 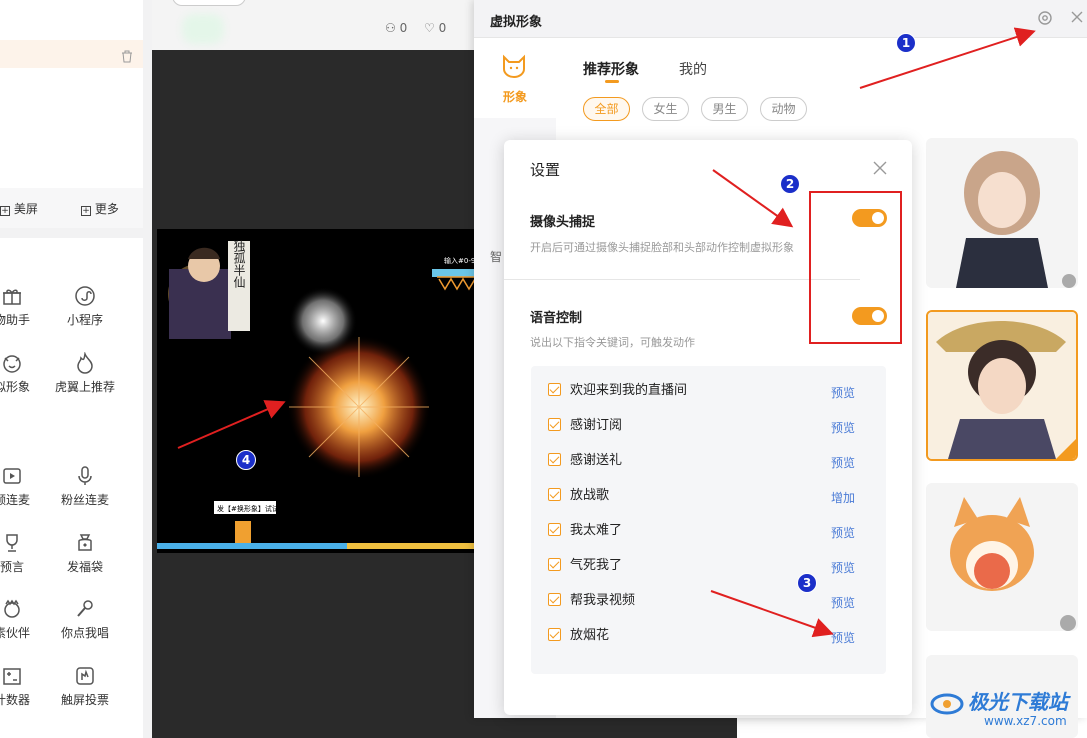 What do you see at coordinates (947, 704) in the screenshot?
I see `watermark-logo-icon` at bounding box center [947, 704].